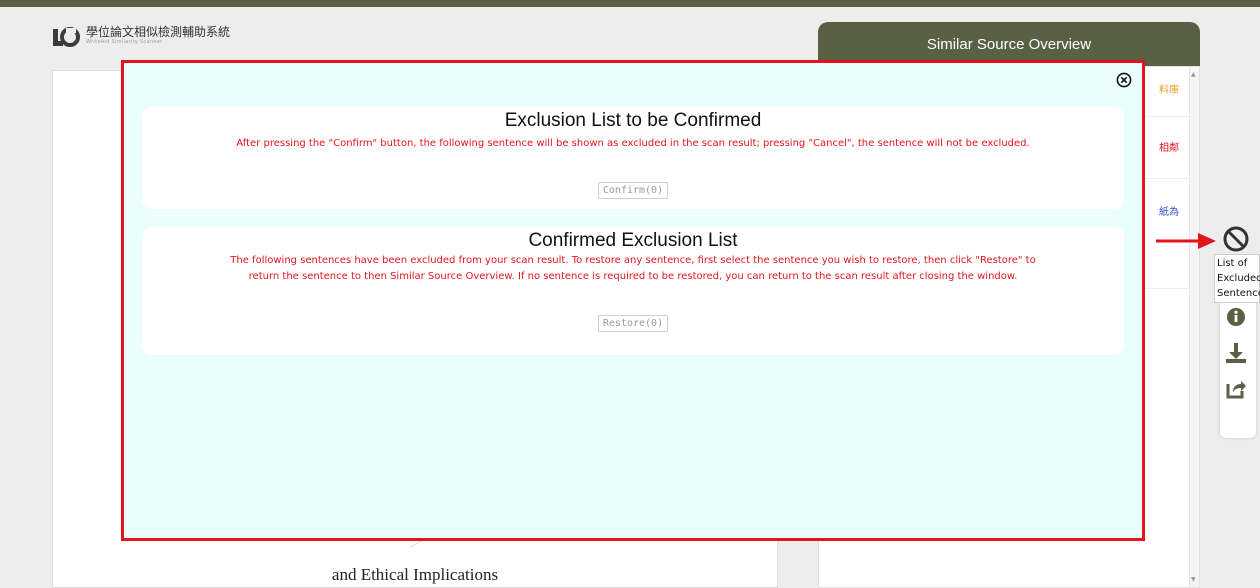 The width and height of the screenshot is (1260, 588). Describe the element at coordinates (1186, 241) in the screenshot. I see `red-pointer-arrow-icon` at that location.